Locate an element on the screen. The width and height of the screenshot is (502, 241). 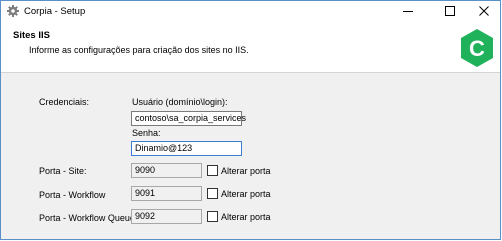
port-workflow-queue-input: 9092 is located at coordinates (166, 216).